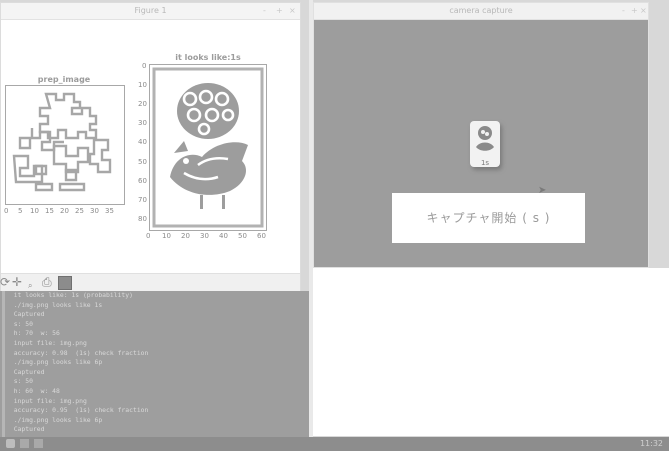 This screenshot has height=451, width=669. Describe the element at coordinates (69, 295) in the screenshot. I see `terminal-line: it looks like: 1s (probability)` at that location.